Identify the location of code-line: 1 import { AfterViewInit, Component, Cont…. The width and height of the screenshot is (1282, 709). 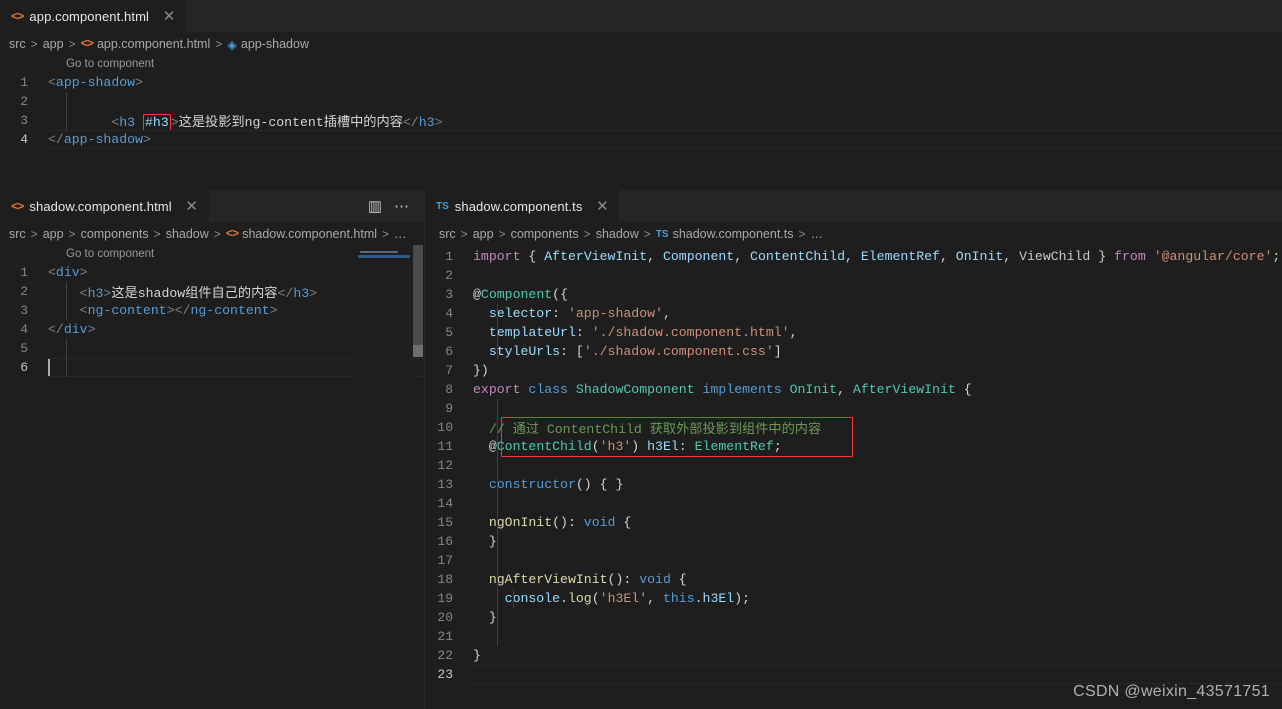
(853, 256).